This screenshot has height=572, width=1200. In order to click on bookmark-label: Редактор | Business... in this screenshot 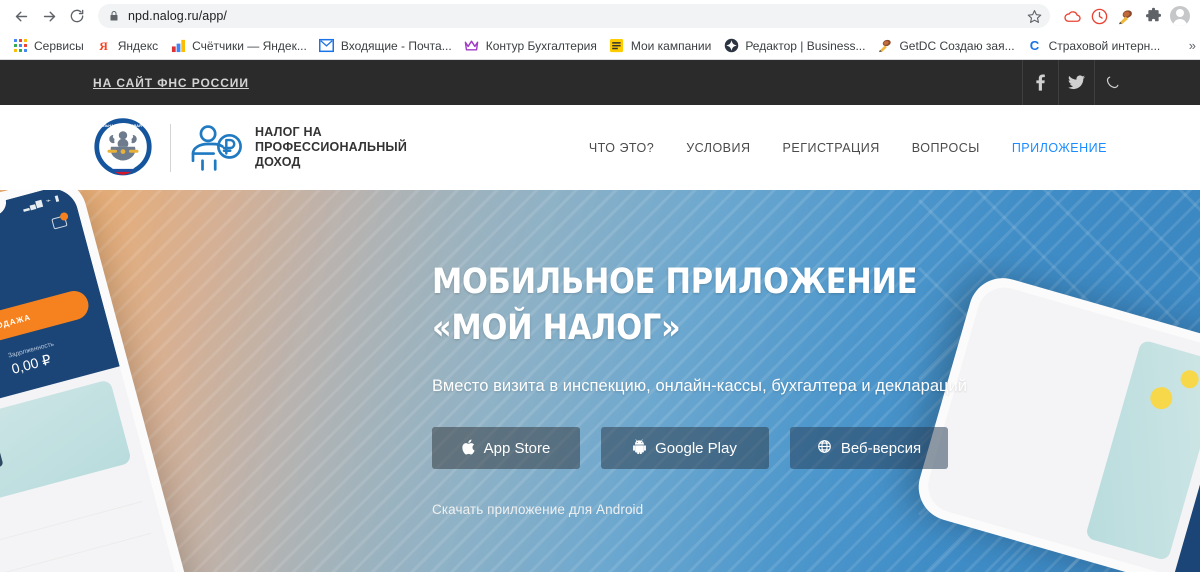, I will do `click(805, 45)`.